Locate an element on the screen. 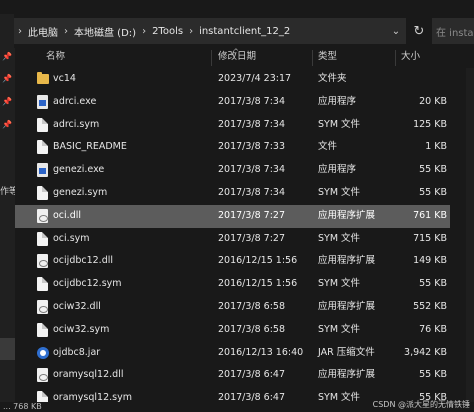 The height and width of the screenshot is (412, 474). file-name: ocijdbc12.dll is located at coordinates (83, 261).